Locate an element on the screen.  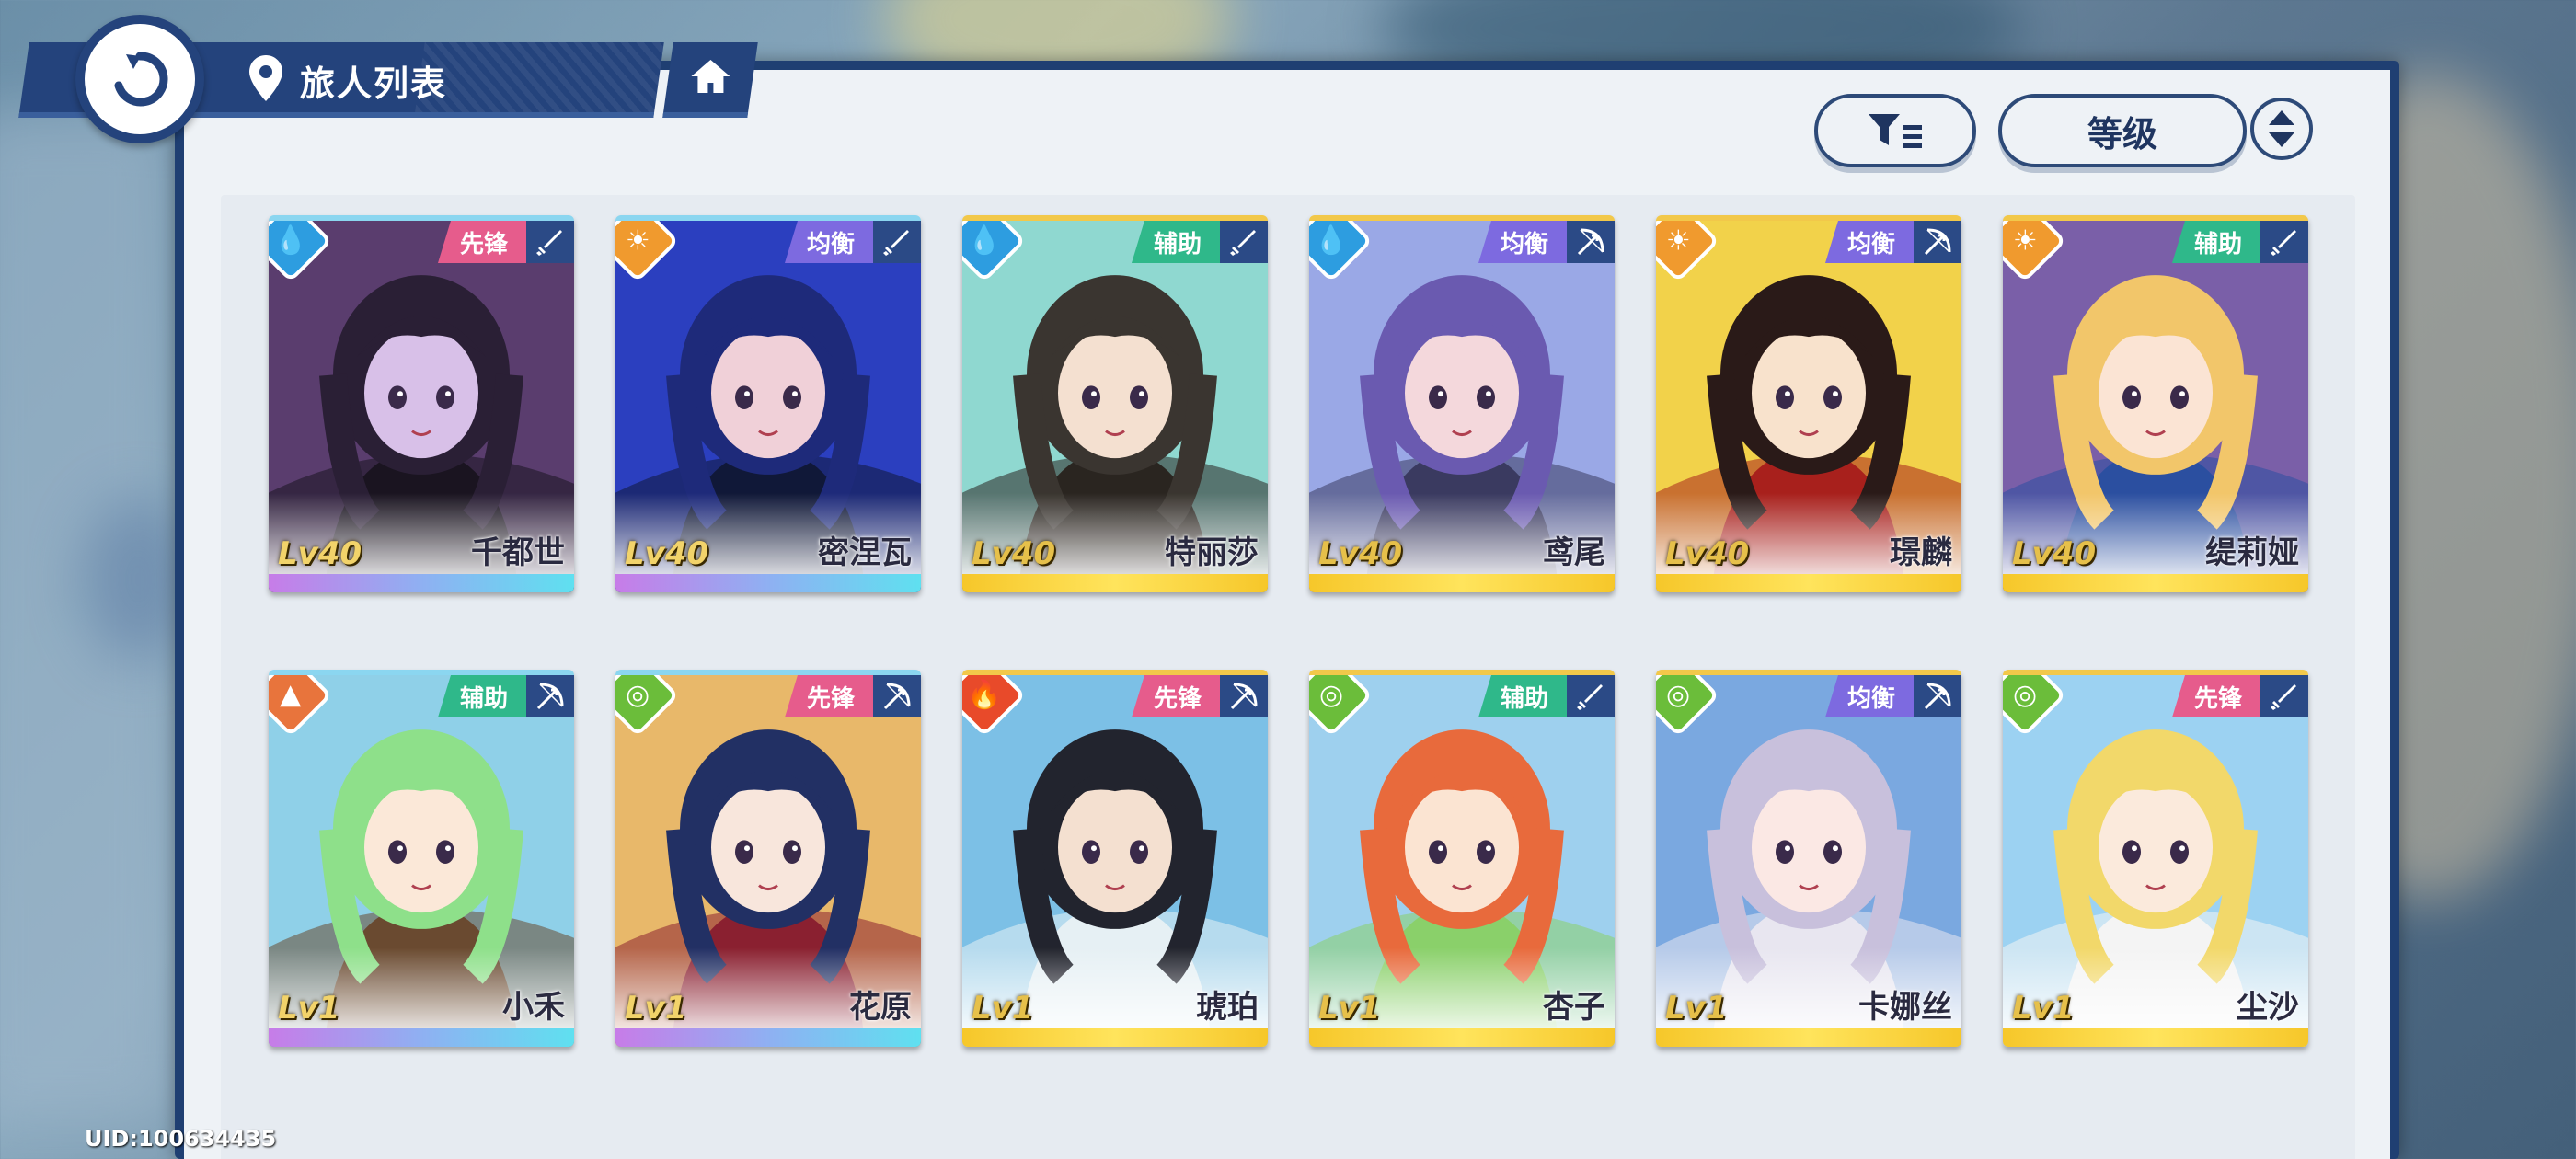
sort-by-button: 等级 is located at coordinates (2122, 130).